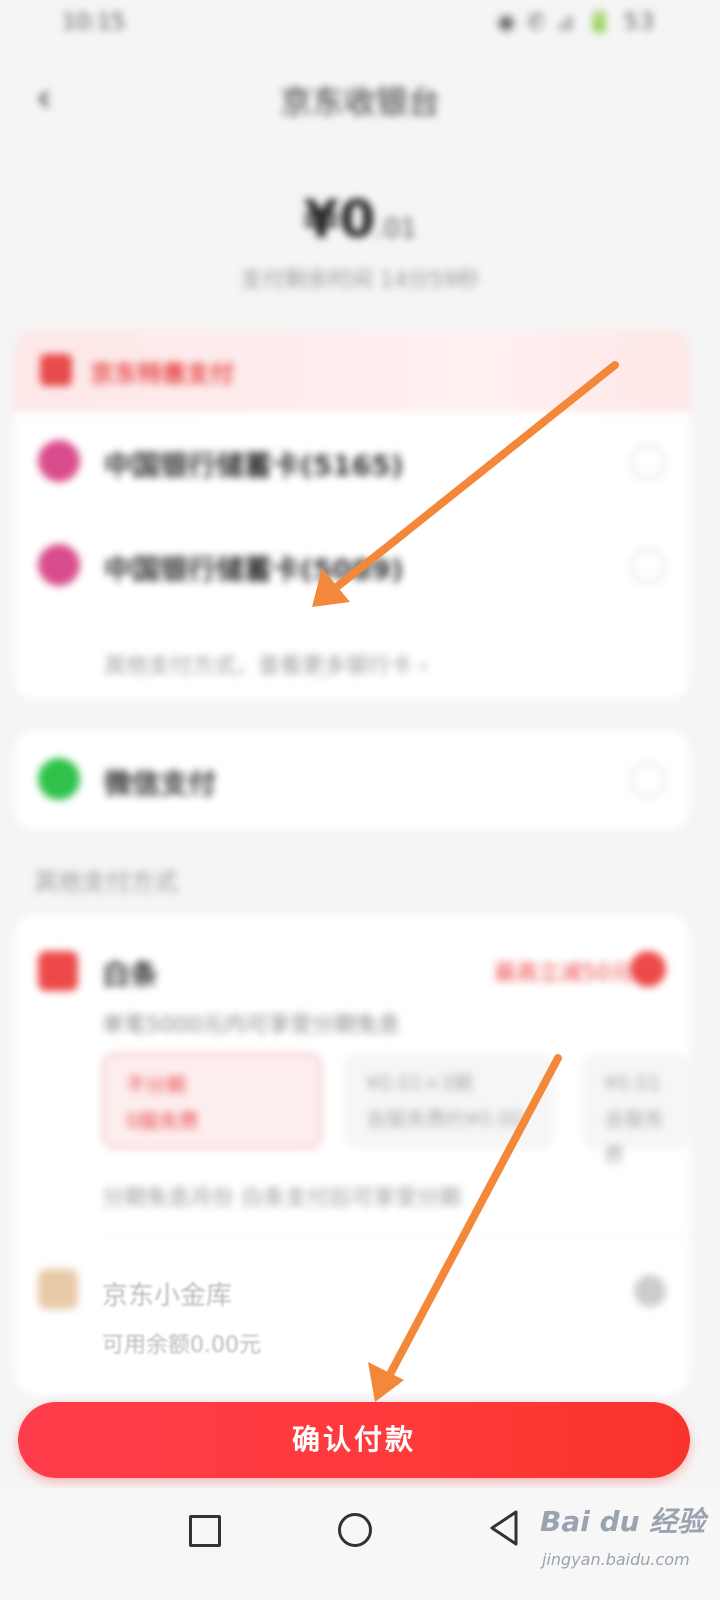  I want to click on pay-option-wechat: 微信支付, so click(352, 781).